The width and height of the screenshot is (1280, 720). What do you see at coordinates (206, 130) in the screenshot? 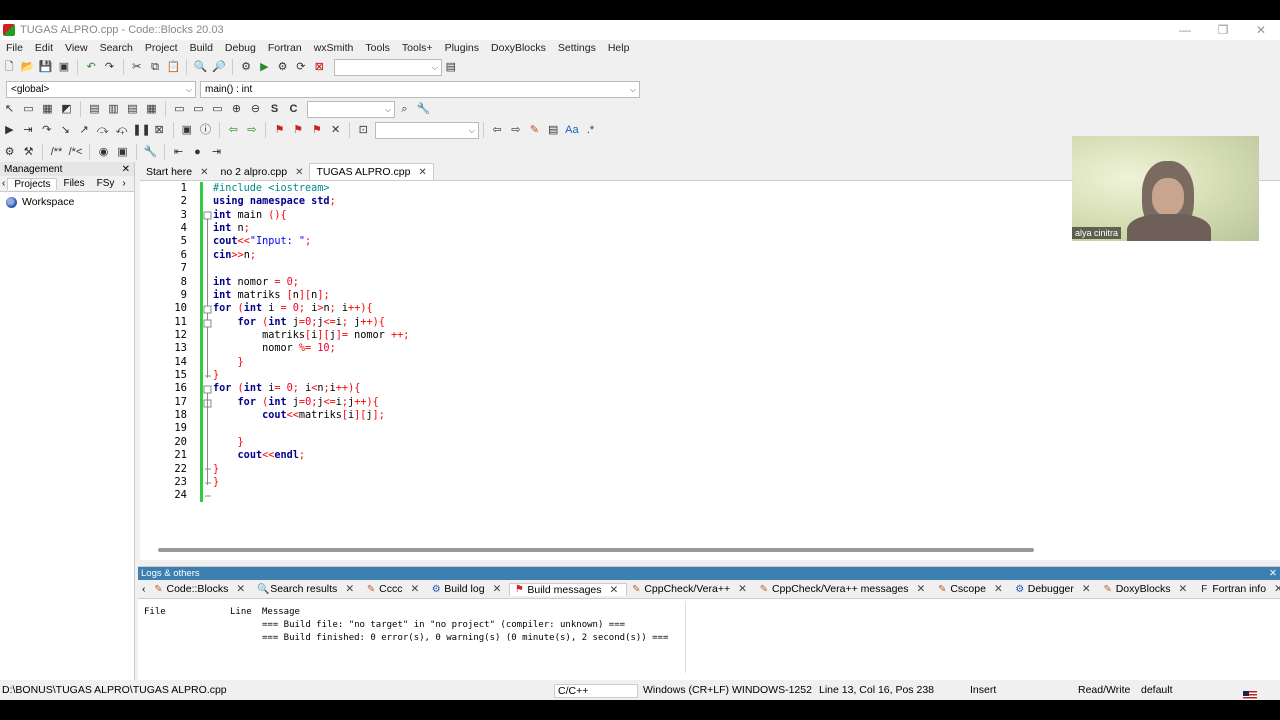
I see `info-icon: ⓘ` at bounding box center [206, 130].